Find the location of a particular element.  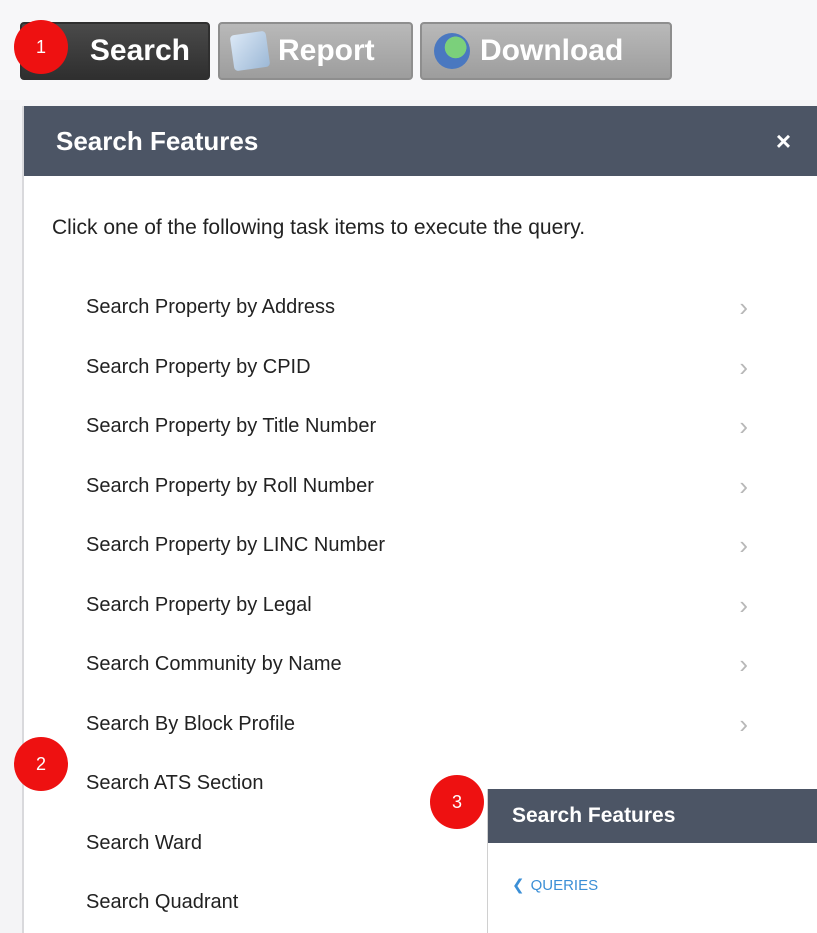

report-button-label: Report is located at coordinates (326, 50).